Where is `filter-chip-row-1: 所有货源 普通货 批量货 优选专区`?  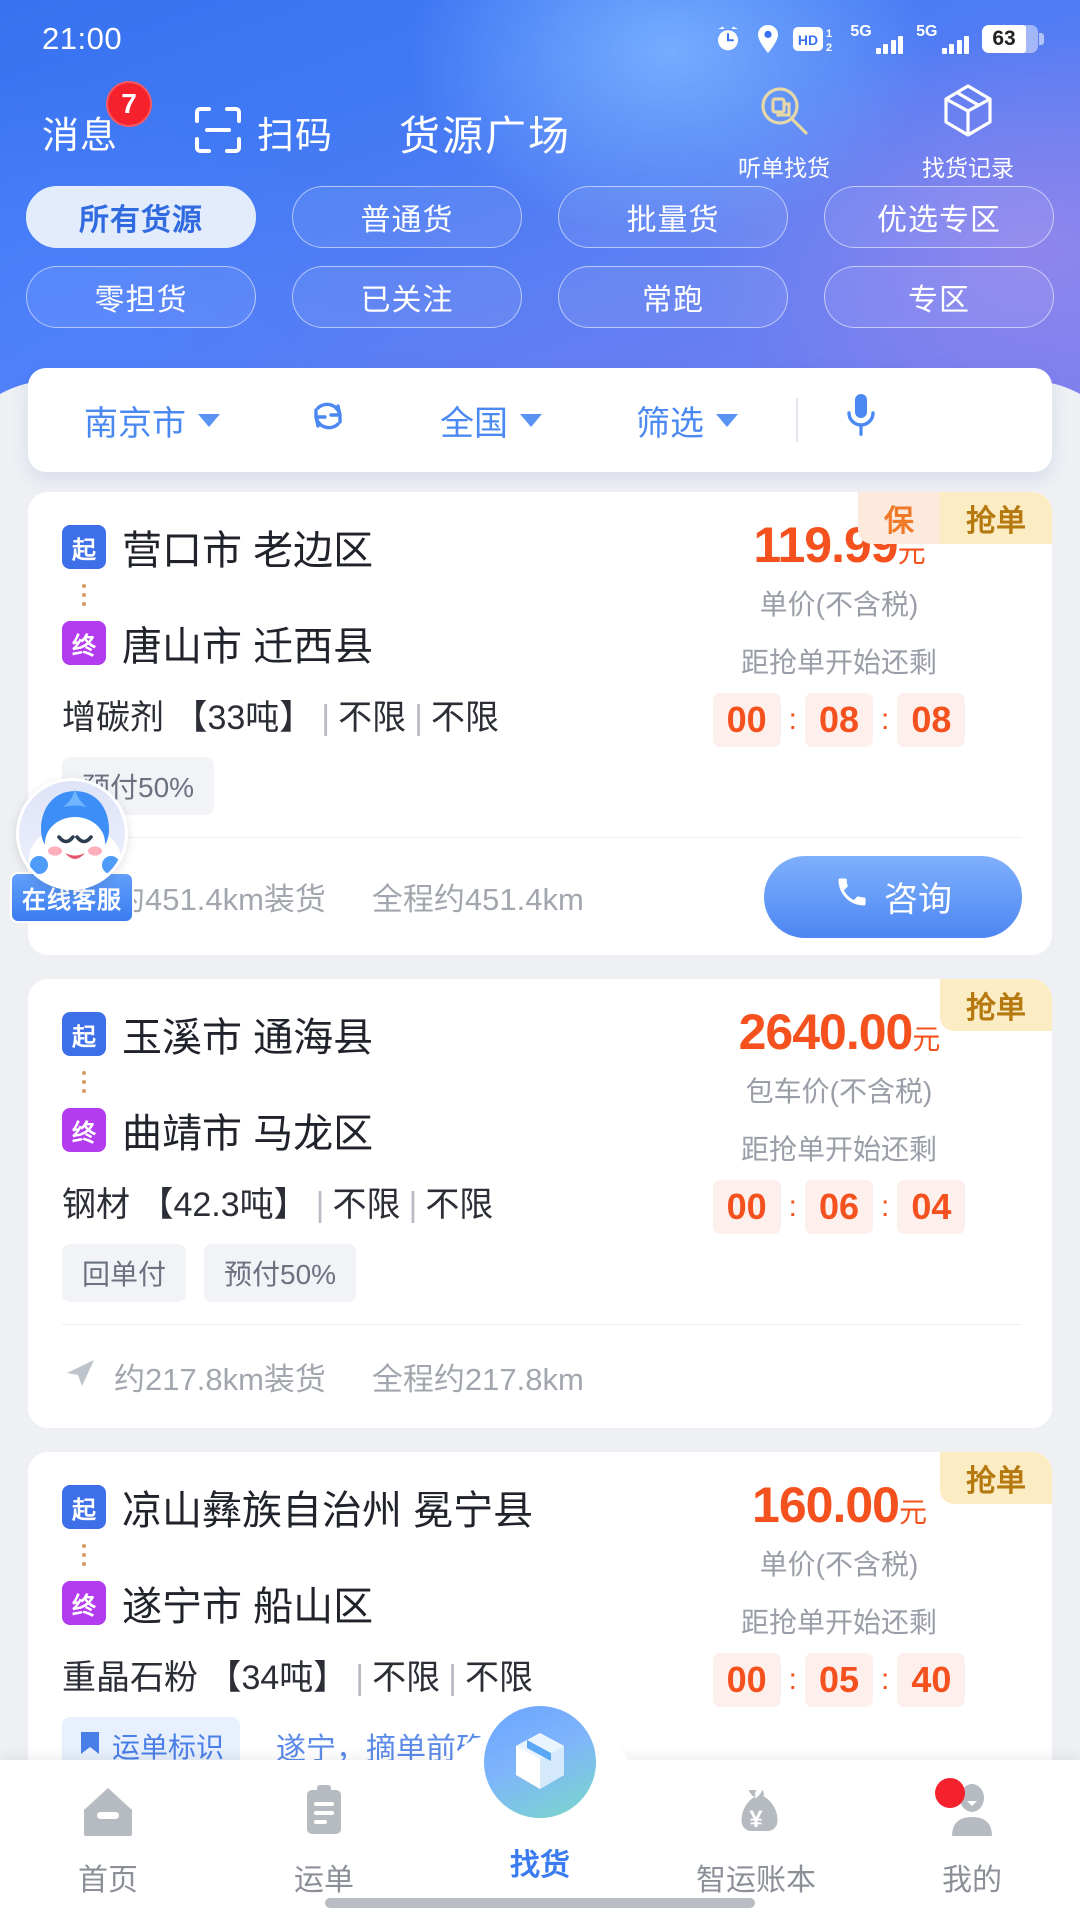 filter-chip-row-1: 所有货源 普通货 批量货 优选专区 is located at coordinates (540, 217).